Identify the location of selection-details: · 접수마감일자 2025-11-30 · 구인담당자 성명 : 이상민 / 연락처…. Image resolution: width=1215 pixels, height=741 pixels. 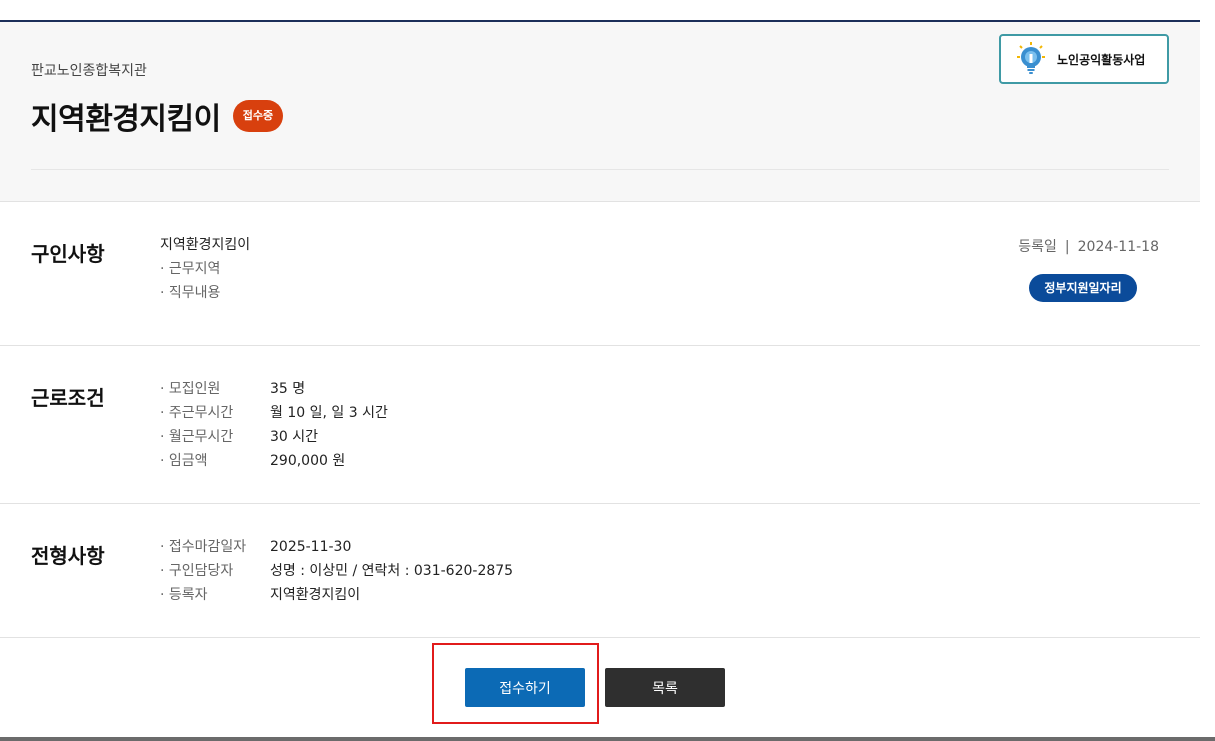
(336, 571).